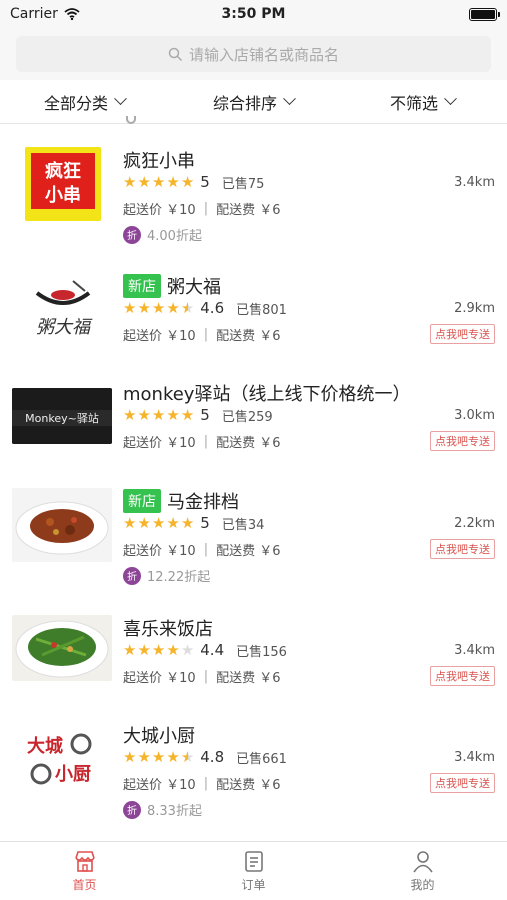 This screenshot has width=507, height=900. I want to click on promo-row: 折 8.33折起, so click(162, 809).